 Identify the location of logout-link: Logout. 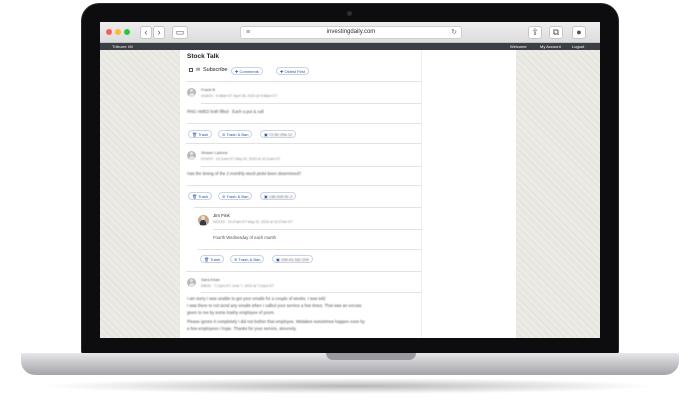
(578, 46).